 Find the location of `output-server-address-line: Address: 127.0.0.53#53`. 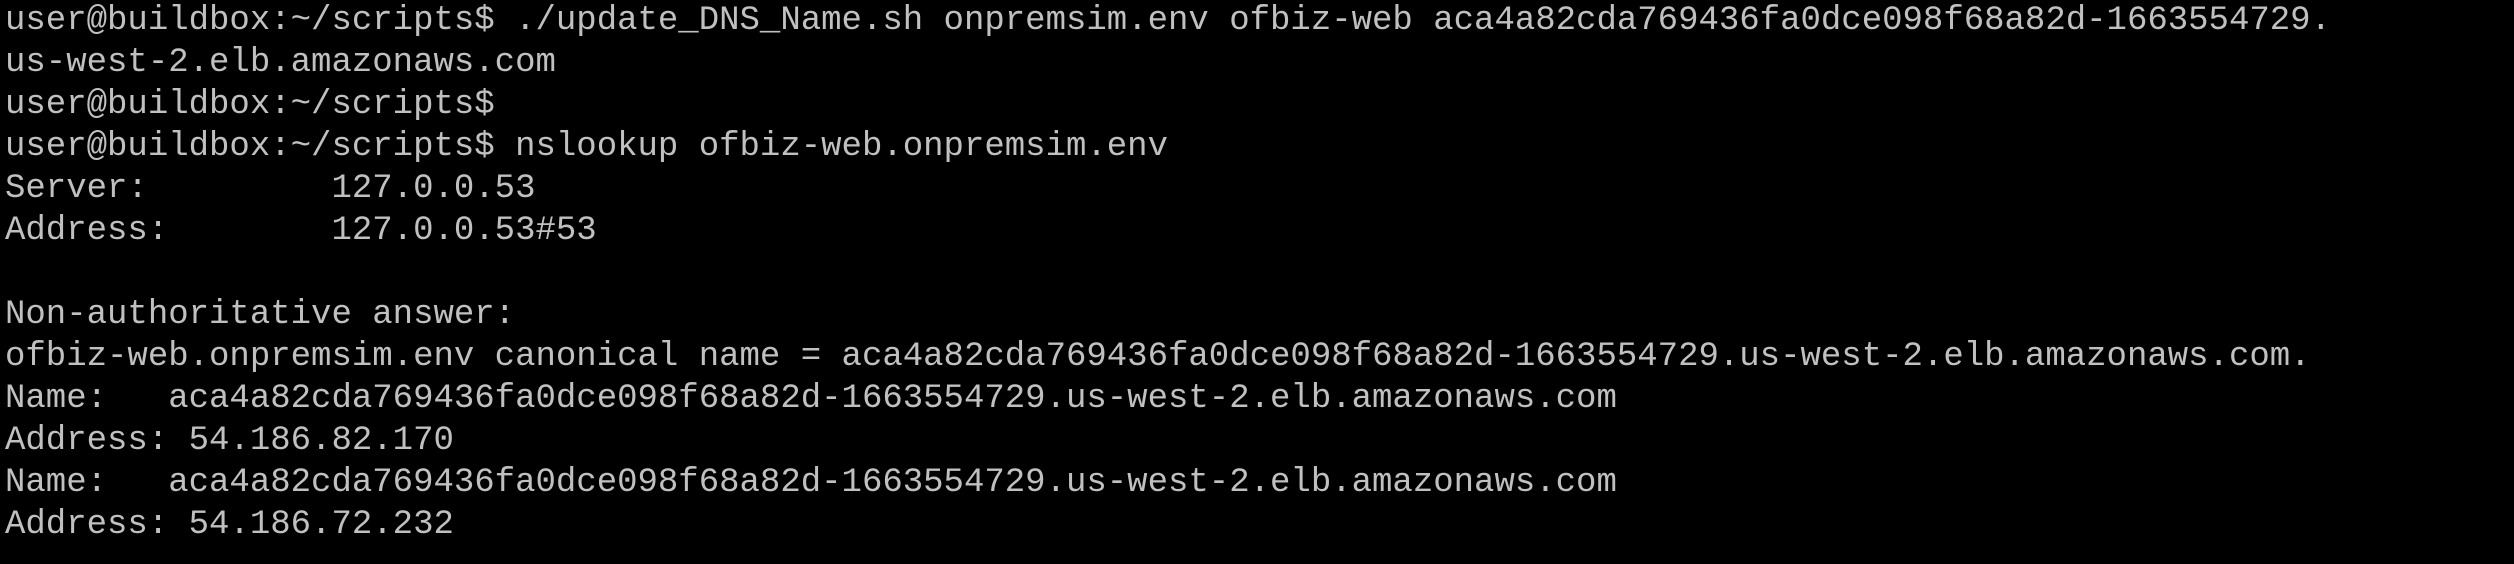

output-server-address-line: Address: 127.0.0.53#53 is located at coordinates (301, 231).